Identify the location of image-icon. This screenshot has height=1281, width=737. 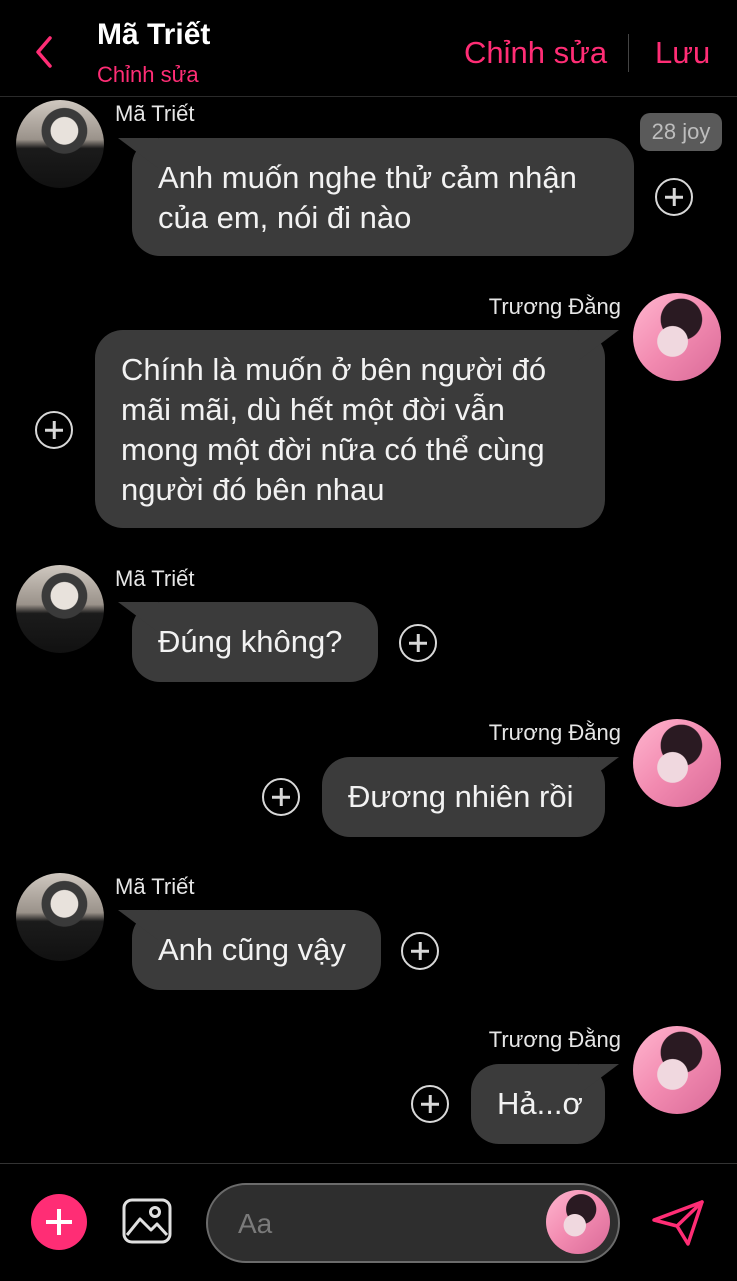
(147, 1221).